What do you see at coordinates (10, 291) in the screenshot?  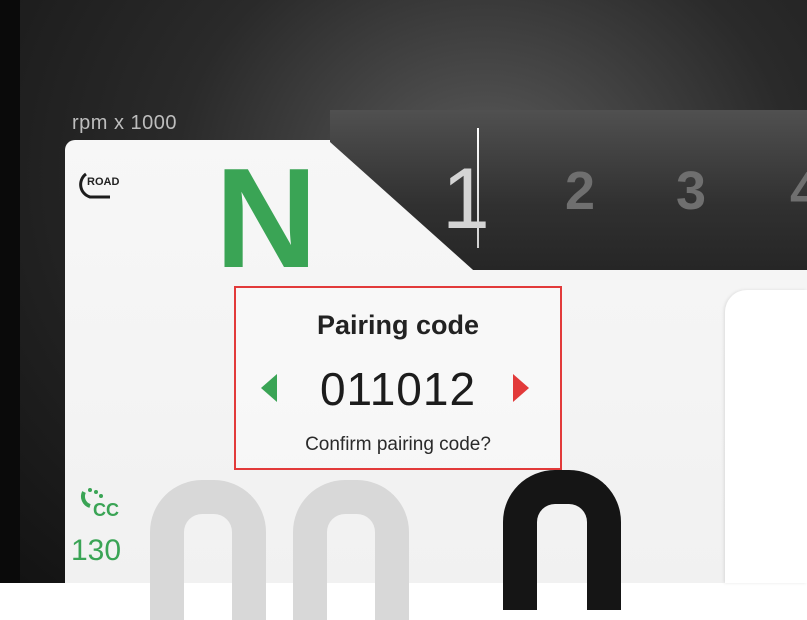 I see `frame-edge` at bounding box center [10, 291].